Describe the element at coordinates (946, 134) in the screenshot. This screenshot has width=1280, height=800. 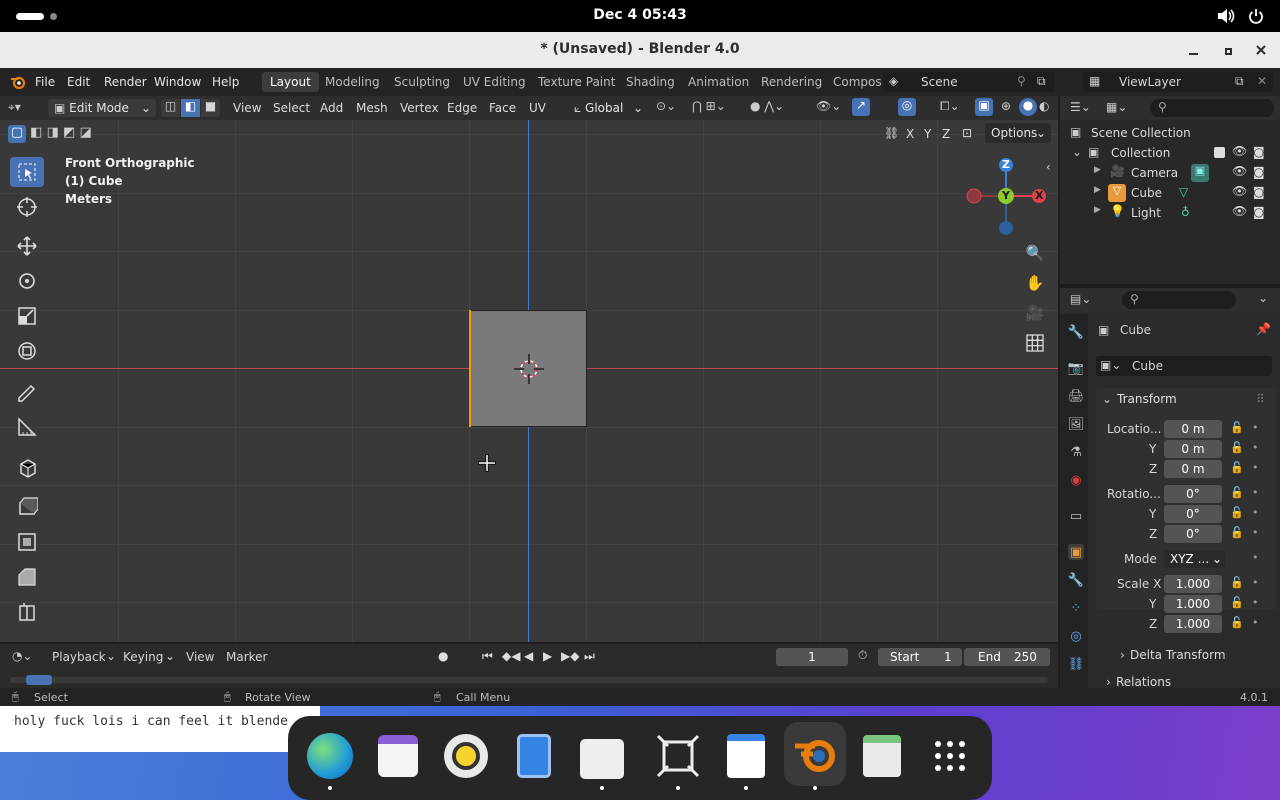
I see `axis-lock-z: Z` at that location.